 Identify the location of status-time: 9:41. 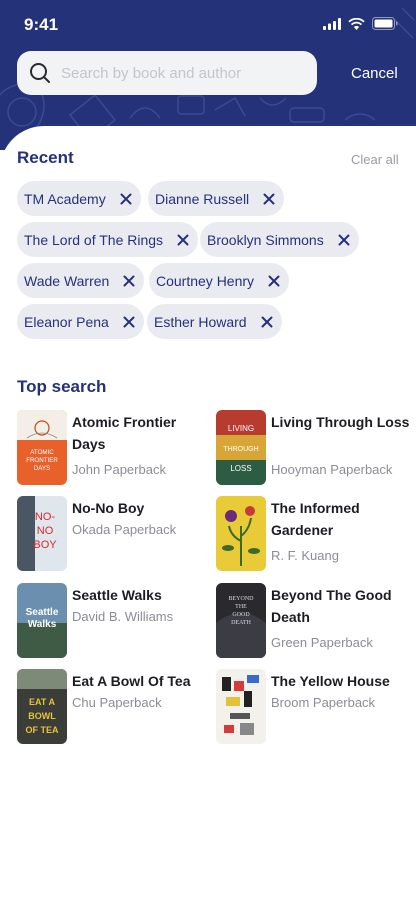
(41, 24).